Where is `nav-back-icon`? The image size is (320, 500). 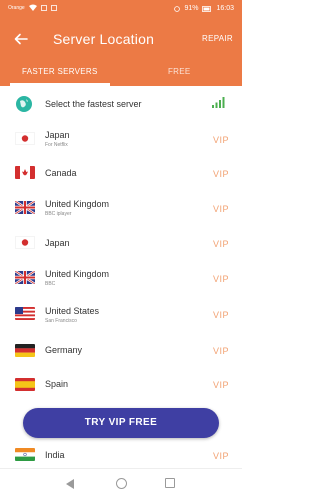
nav-back-icon is located at coordinates (70, 484).